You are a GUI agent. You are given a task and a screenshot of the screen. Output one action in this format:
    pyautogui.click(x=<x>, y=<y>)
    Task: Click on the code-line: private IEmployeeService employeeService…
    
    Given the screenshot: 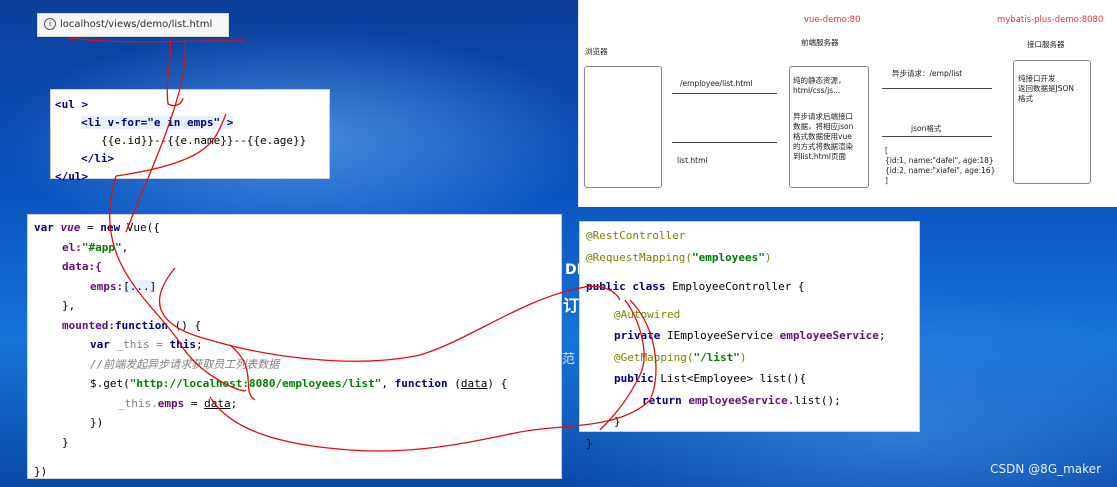 What is the action you would take?
    pyautogui.click(x=750, y=335)
    